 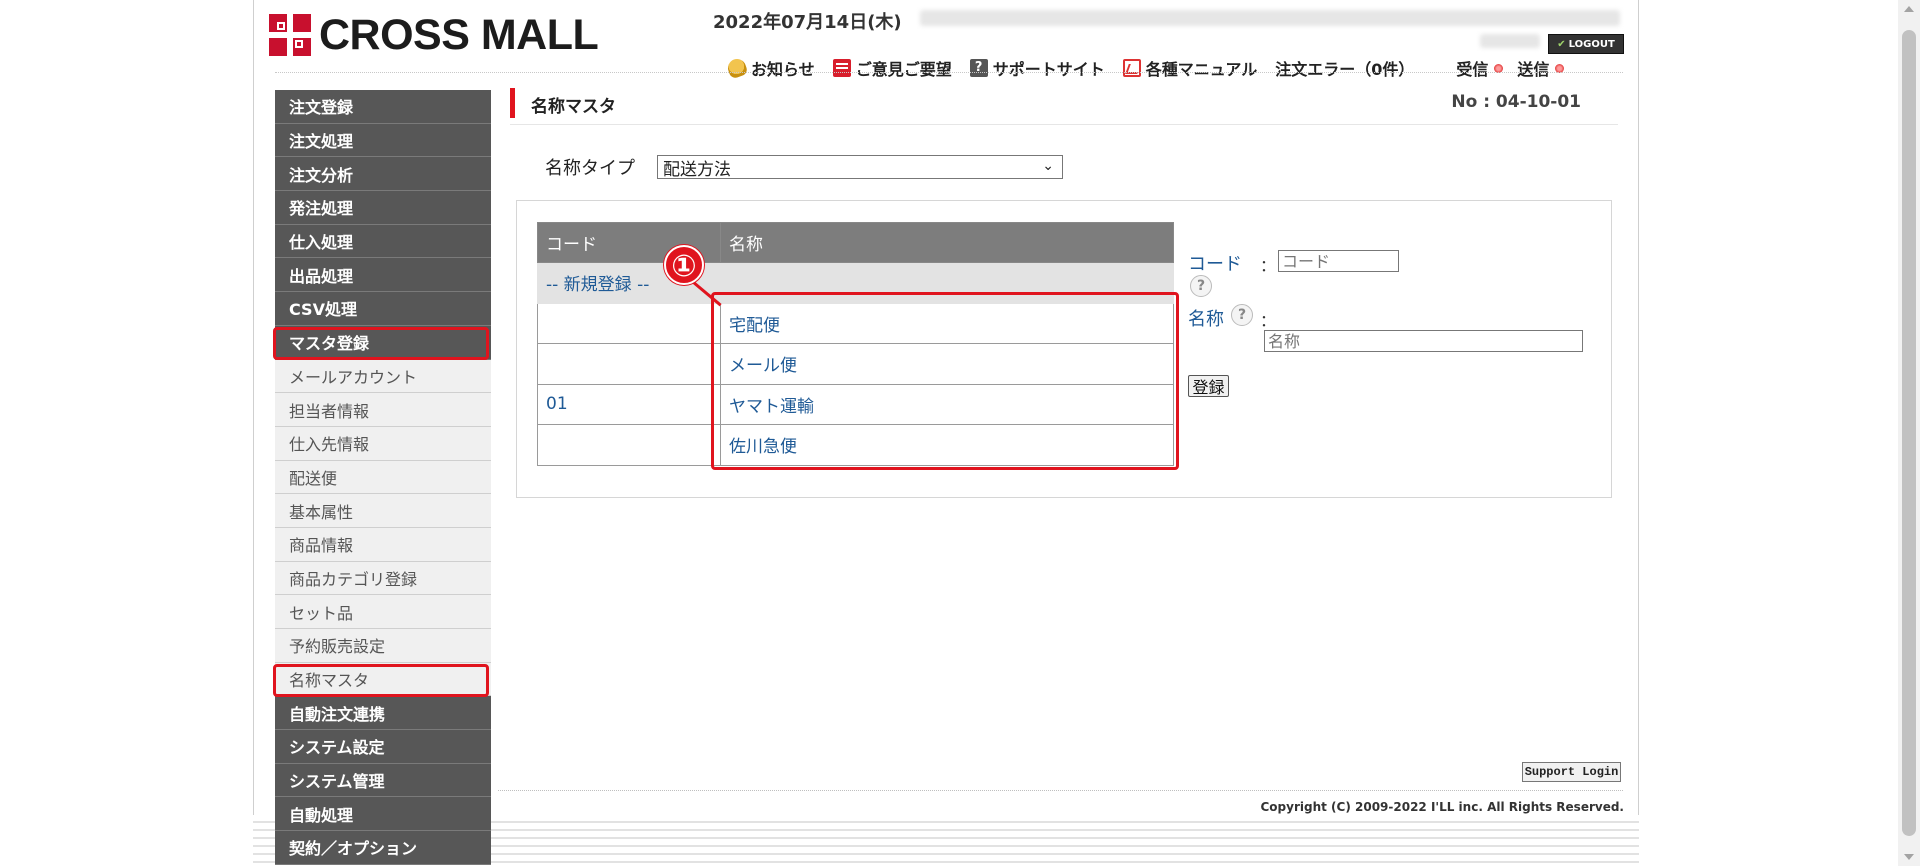 What do you see at coordinates (321, 276) in the screenshot?
I see `sidebar-item-label: 出品処理` at bounding box center [321, 276].